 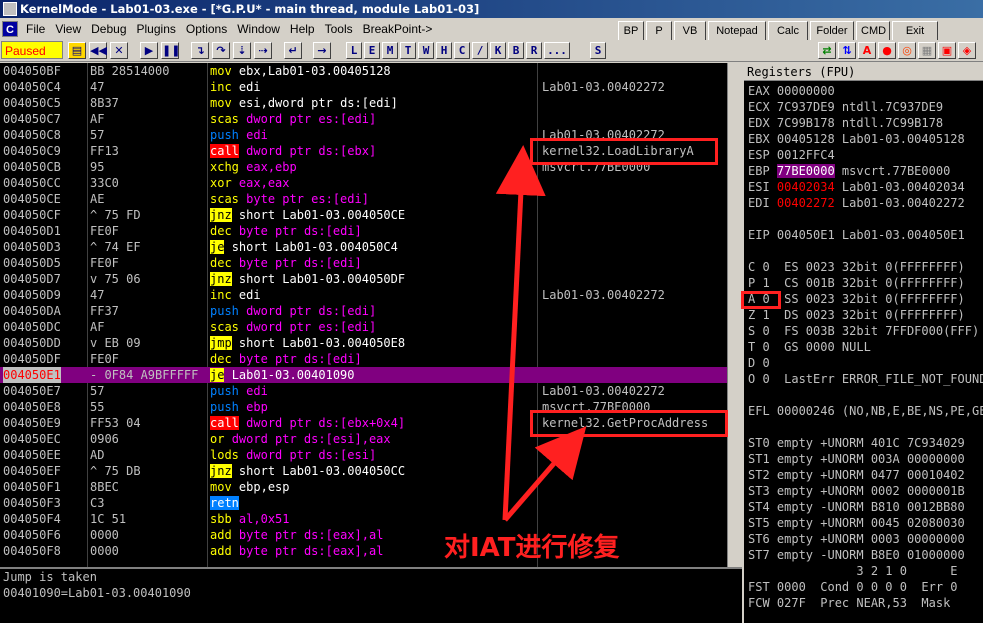 I want to click on plugin-icon-5: ◎, so click(x=907, y=50).